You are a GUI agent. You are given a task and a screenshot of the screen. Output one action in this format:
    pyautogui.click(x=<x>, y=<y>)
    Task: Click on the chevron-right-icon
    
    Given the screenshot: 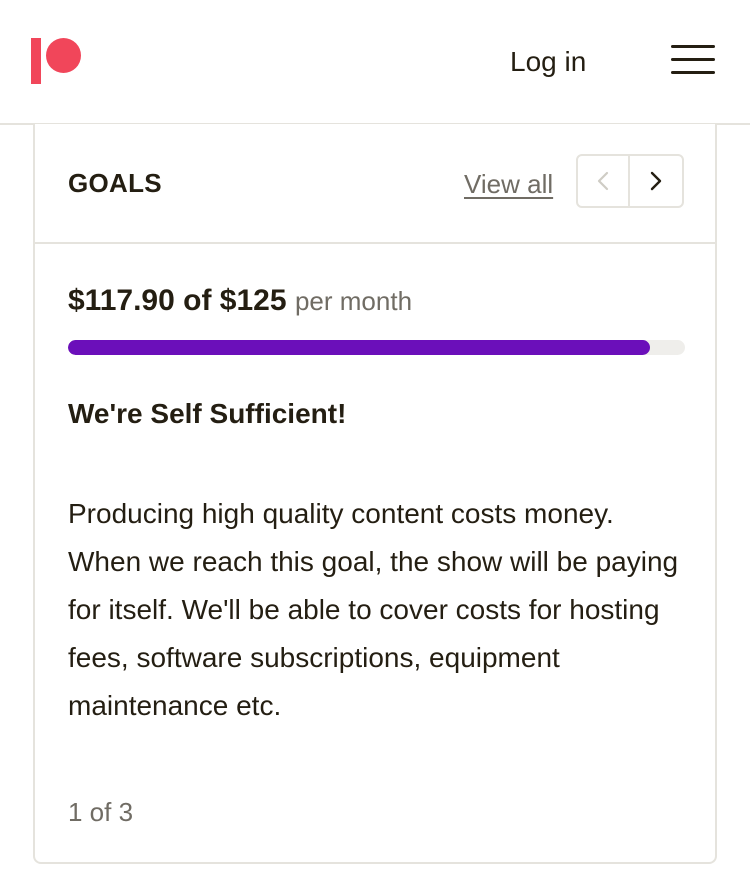 What is the action you would take?
    pyautogui.click(x=656, y=181)
    